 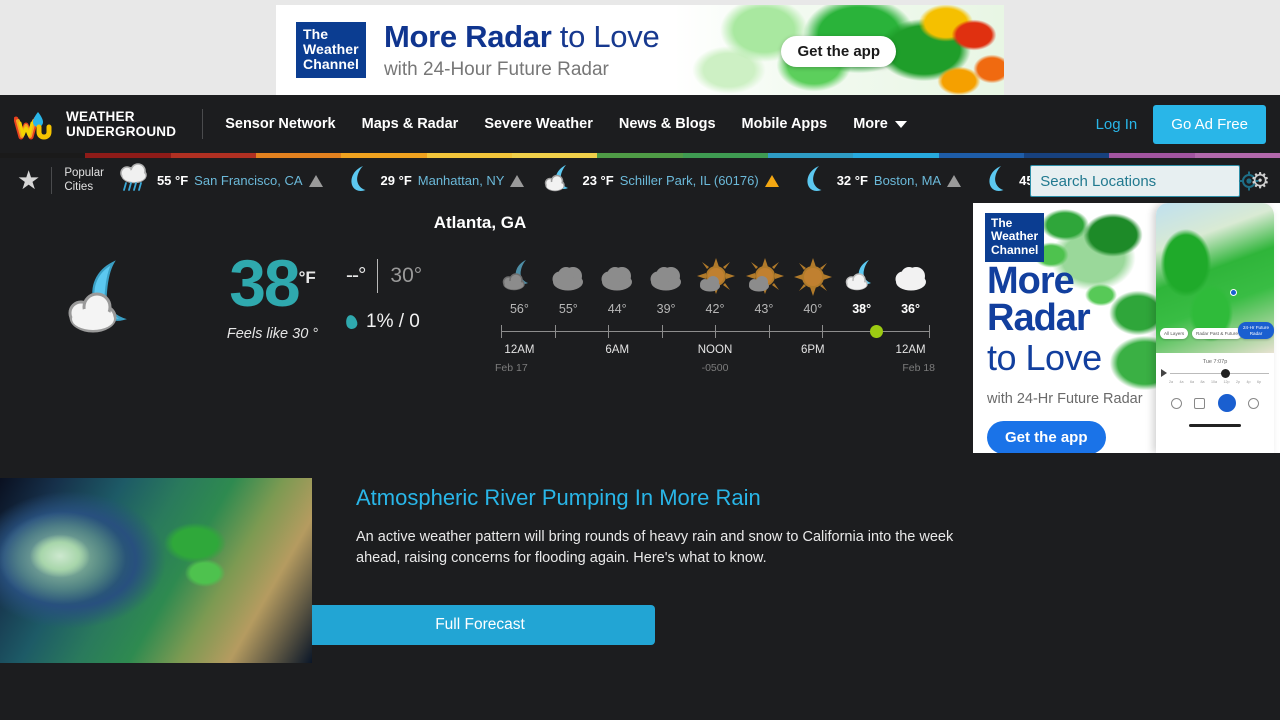 What do you see at coordinates (667, 124) in the screenshot?
I see `nav-item-news-blogs: News & Blogs` at bounding box center [667, 124].